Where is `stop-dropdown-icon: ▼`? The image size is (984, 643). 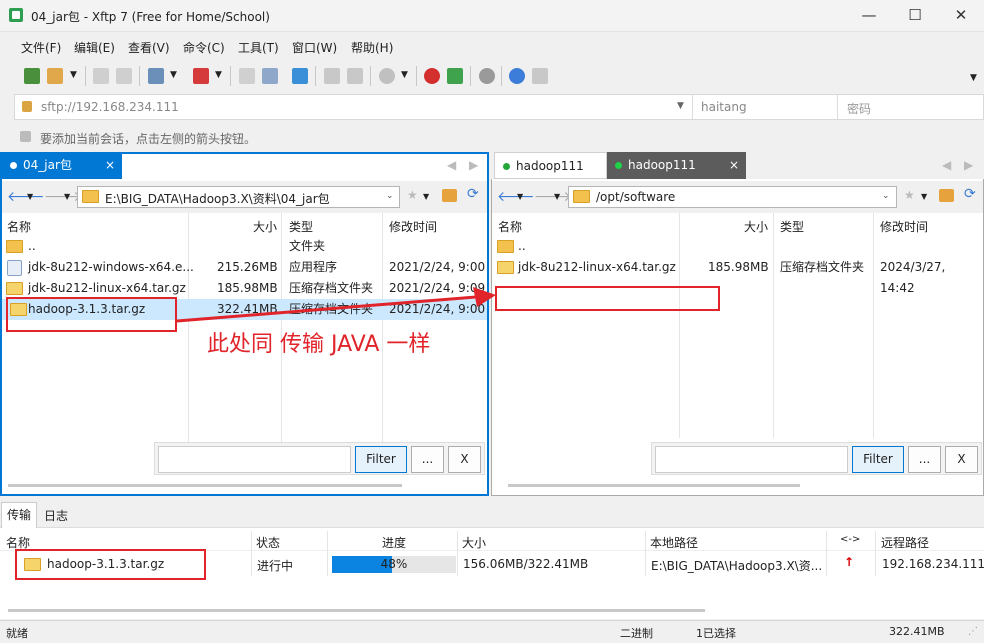 stop-dropdown-icon: ▼ is located at coordinates (404, 75).